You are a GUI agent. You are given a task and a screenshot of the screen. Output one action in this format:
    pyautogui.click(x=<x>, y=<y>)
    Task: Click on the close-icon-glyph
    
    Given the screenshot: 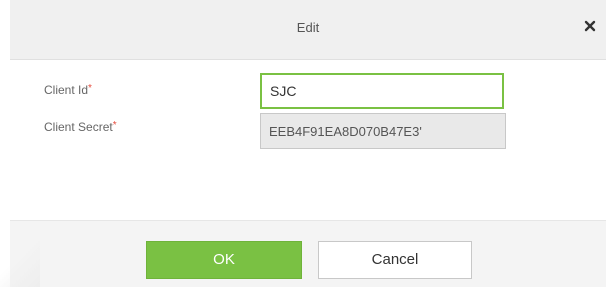 What is the action you would take?
    pyautogui.click(x=590, y=26)
    